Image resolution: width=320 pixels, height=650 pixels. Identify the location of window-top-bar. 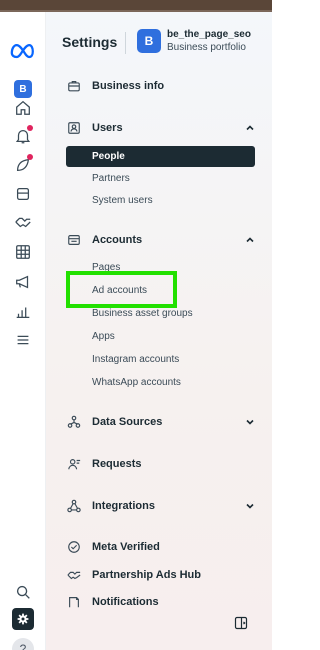
(136, 6).